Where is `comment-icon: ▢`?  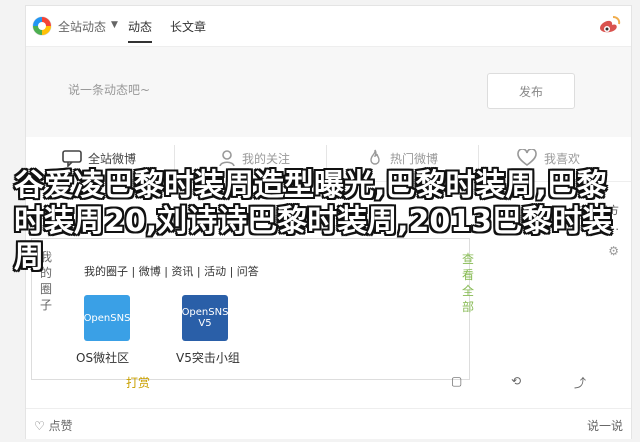
comment-icon: ▢ is located at coordinates (456, 381).